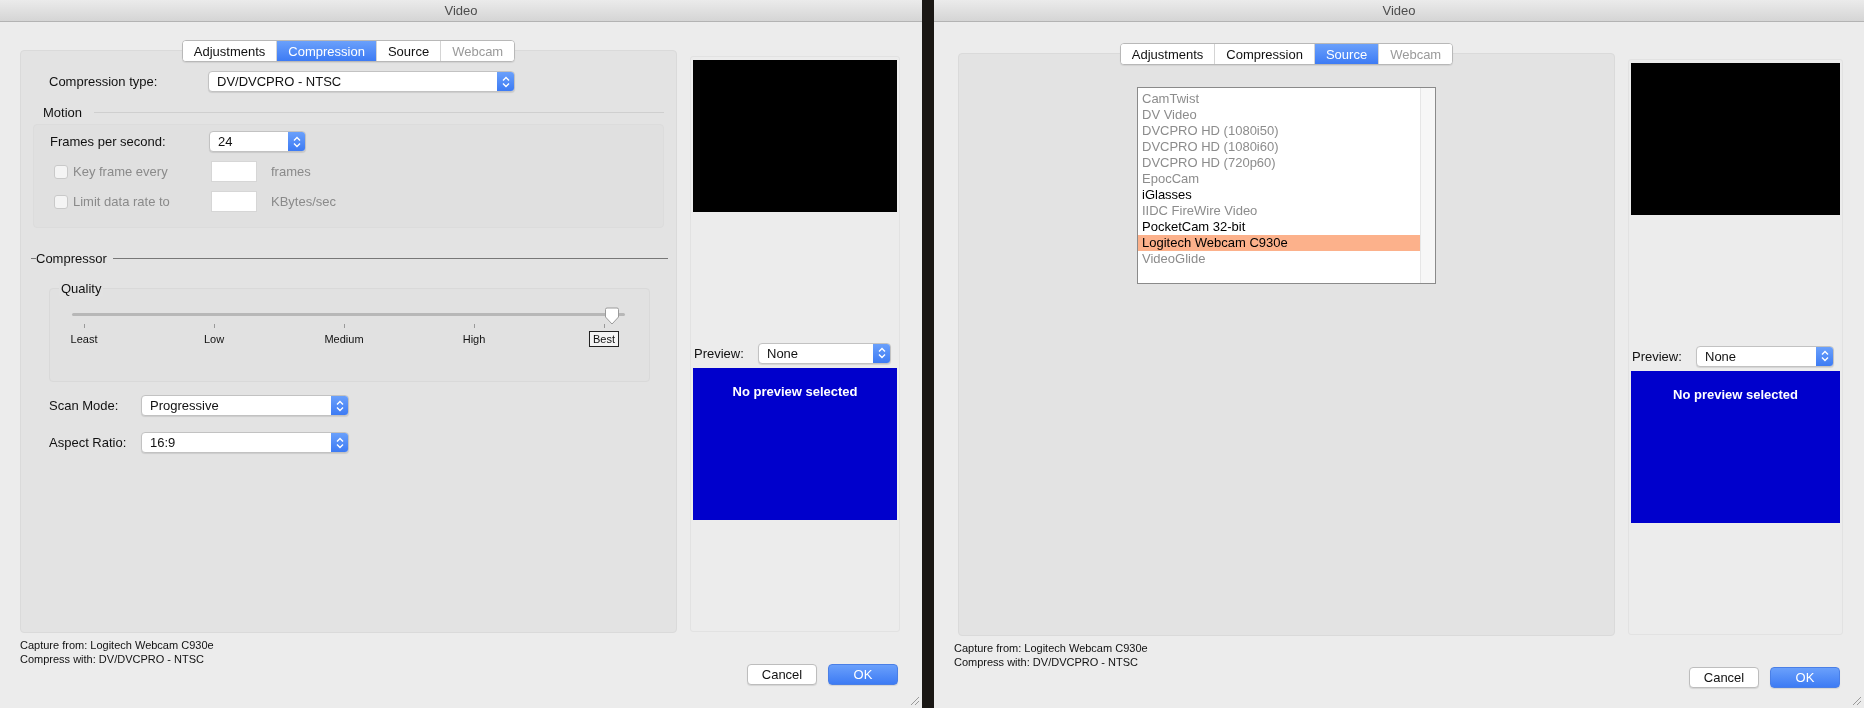 The width and height of the screenshot is (1864, 708). I want to click on list-item: DVCPRO HD (720p60), so click(1279, 163).